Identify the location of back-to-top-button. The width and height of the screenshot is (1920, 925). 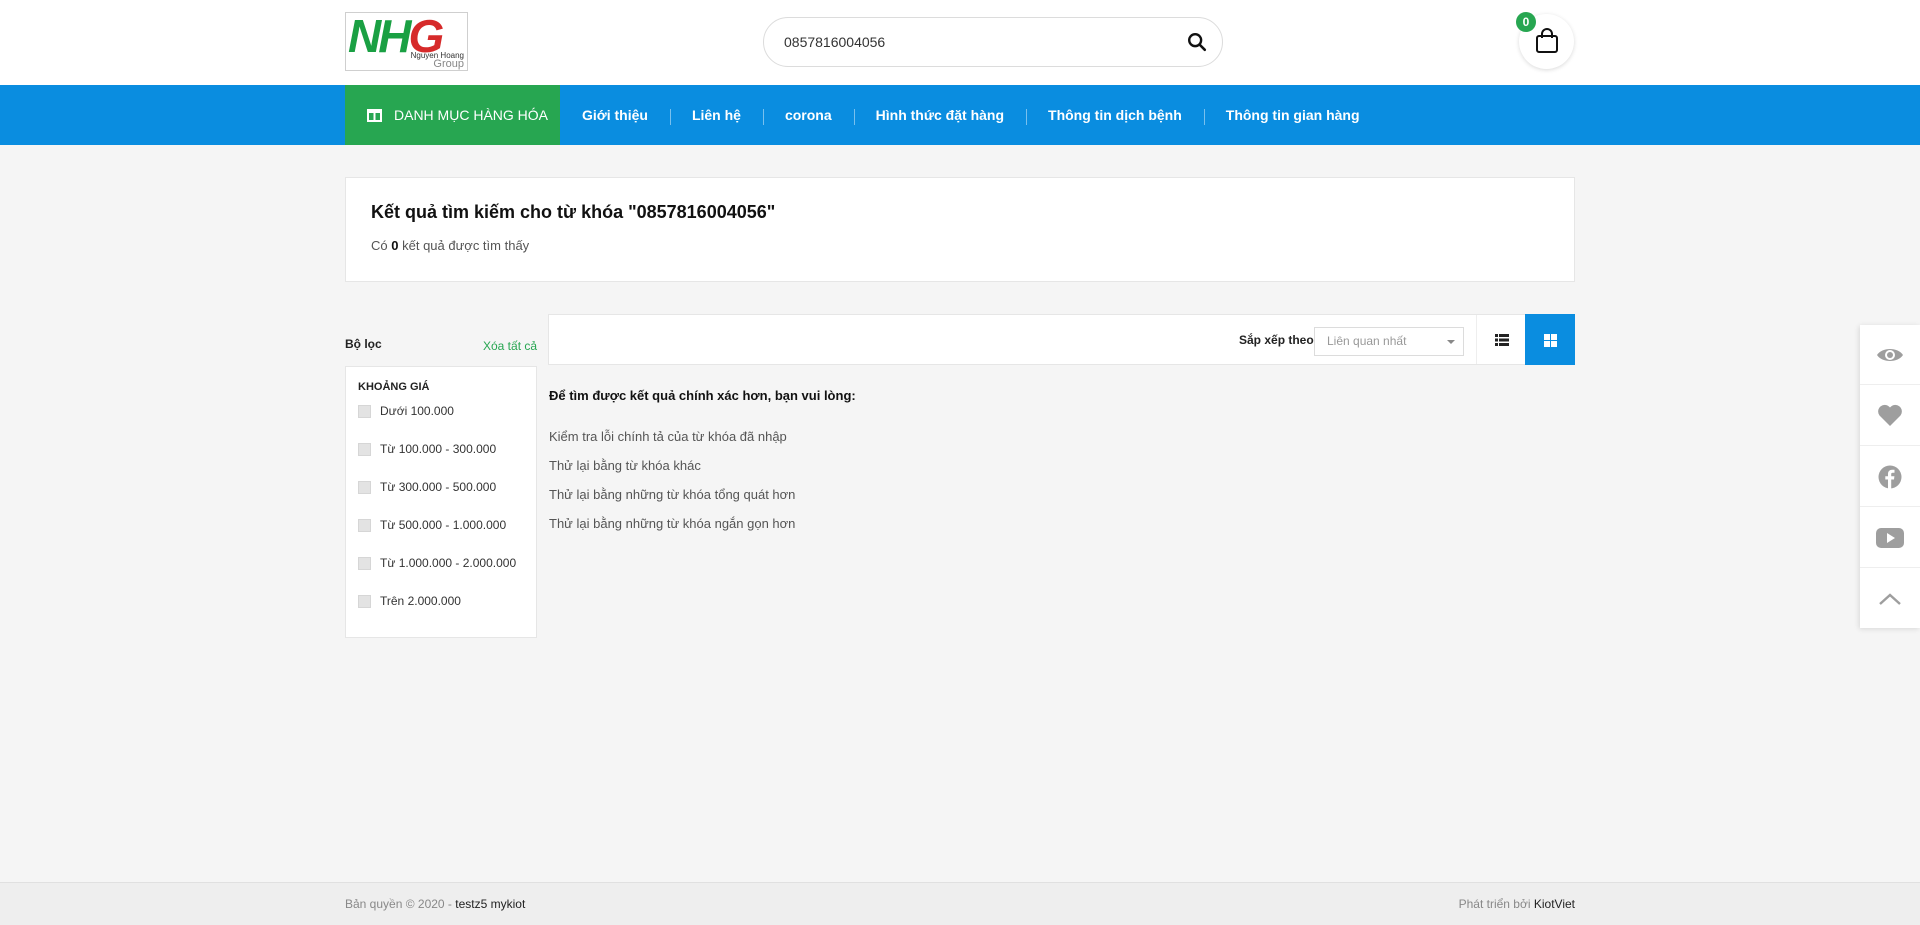
(1890, 599).